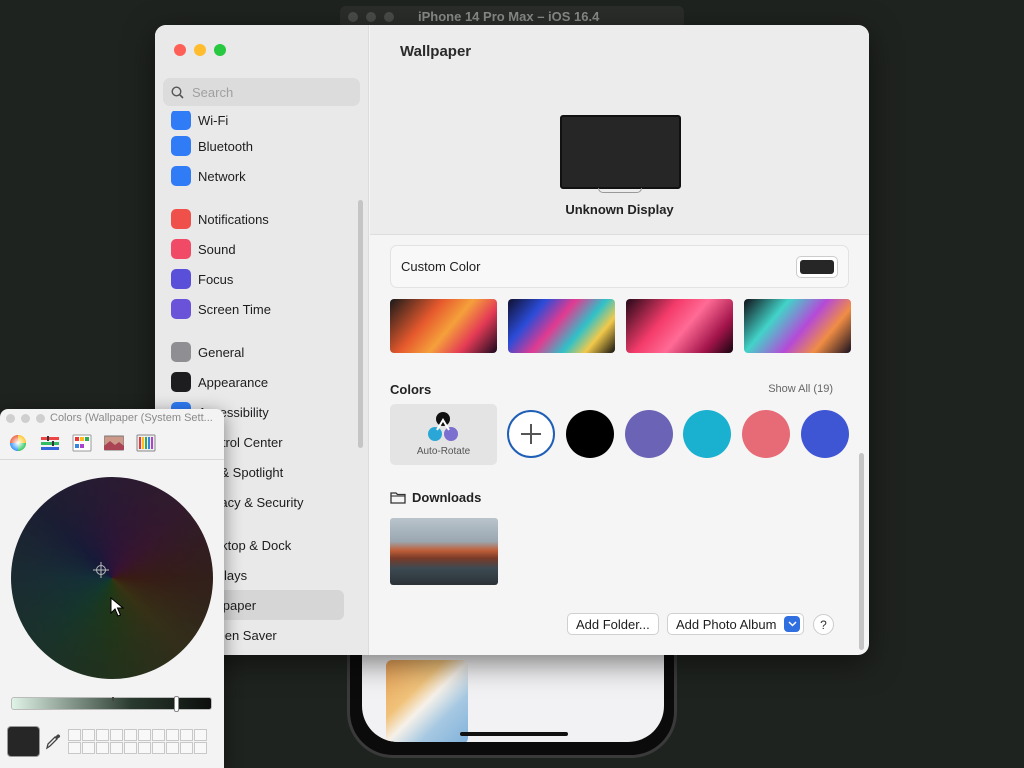 This screenshot has height=768, width=1024. Describe the element at coordinates (176, 704) in the screenshot. I see `brightness-slider-knob` at that location.